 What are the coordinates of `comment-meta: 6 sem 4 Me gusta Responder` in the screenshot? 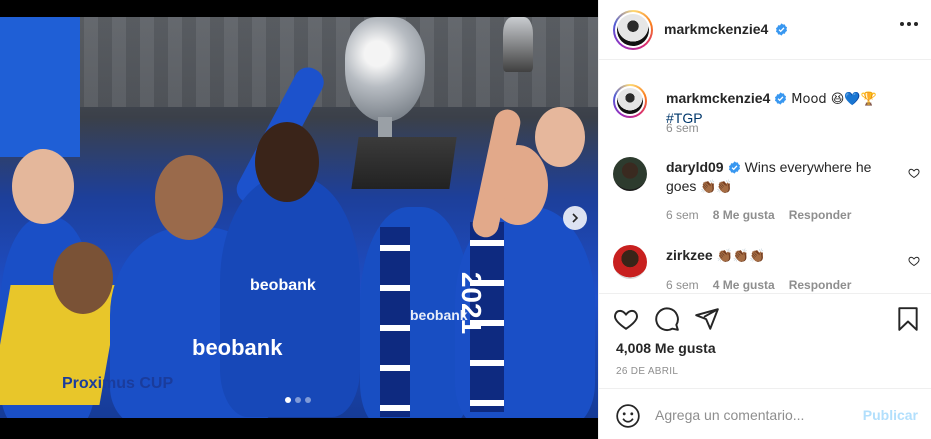 It's located at (758, 285).